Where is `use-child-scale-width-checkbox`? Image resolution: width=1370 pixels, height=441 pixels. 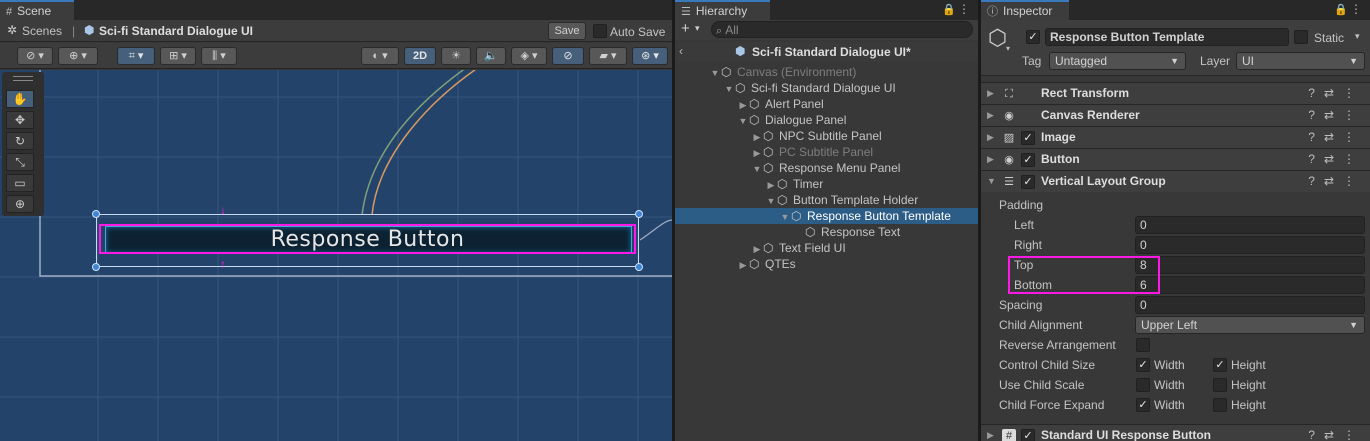
use-child-scale-width-checkbox is located at coordinates (1143, 385).